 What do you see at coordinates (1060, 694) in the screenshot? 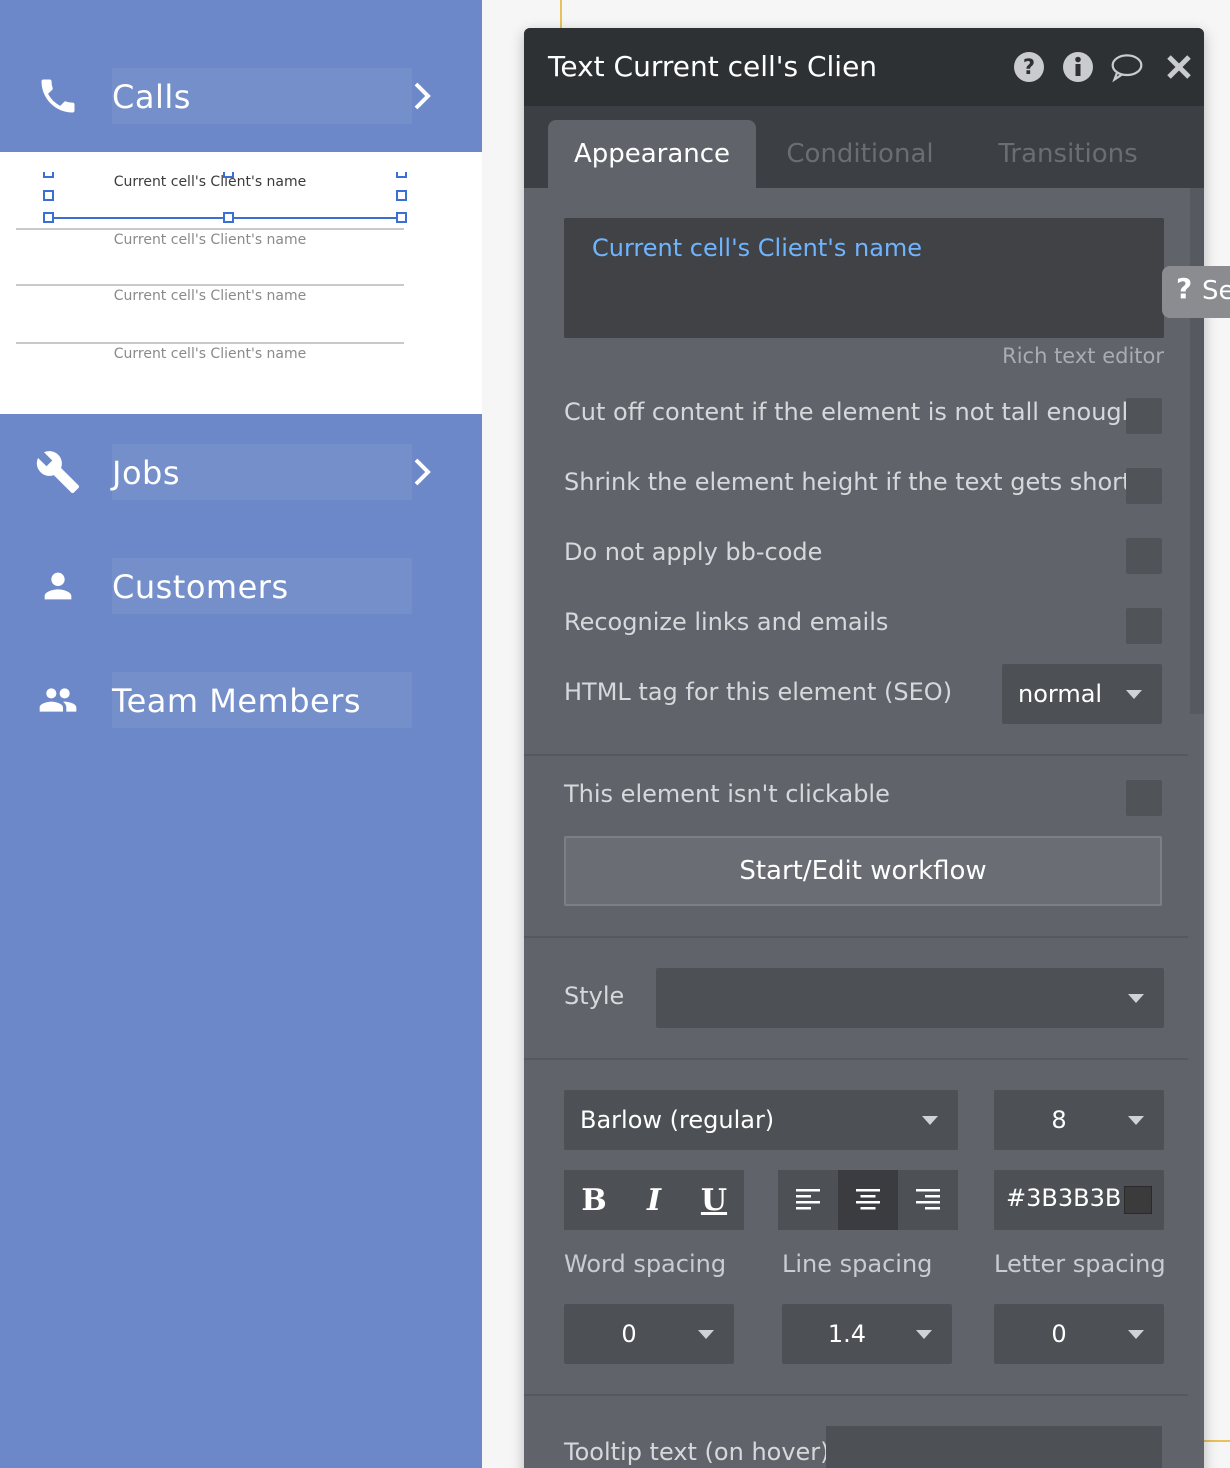
I see `dropdown-value: normal` at bounding box center [1060, 694].